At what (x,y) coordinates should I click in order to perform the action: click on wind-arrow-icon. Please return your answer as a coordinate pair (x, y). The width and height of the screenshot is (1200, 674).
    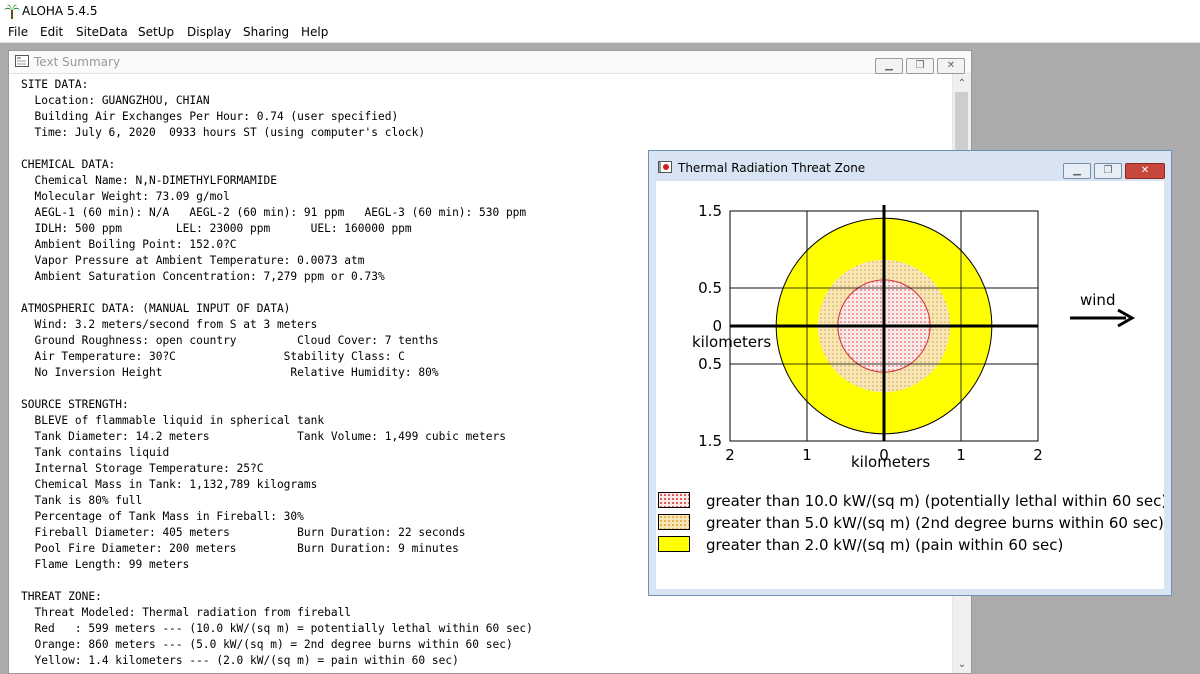
    Looking at the image, I should click on (1103, 318).